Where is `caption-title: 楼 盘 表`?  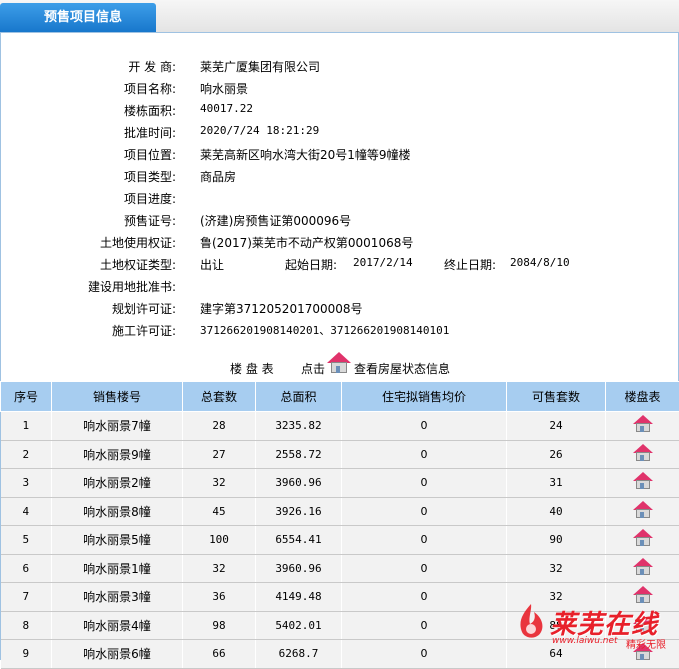 caption-title: 楼 盘 表 is located at coordinates (252, 368).